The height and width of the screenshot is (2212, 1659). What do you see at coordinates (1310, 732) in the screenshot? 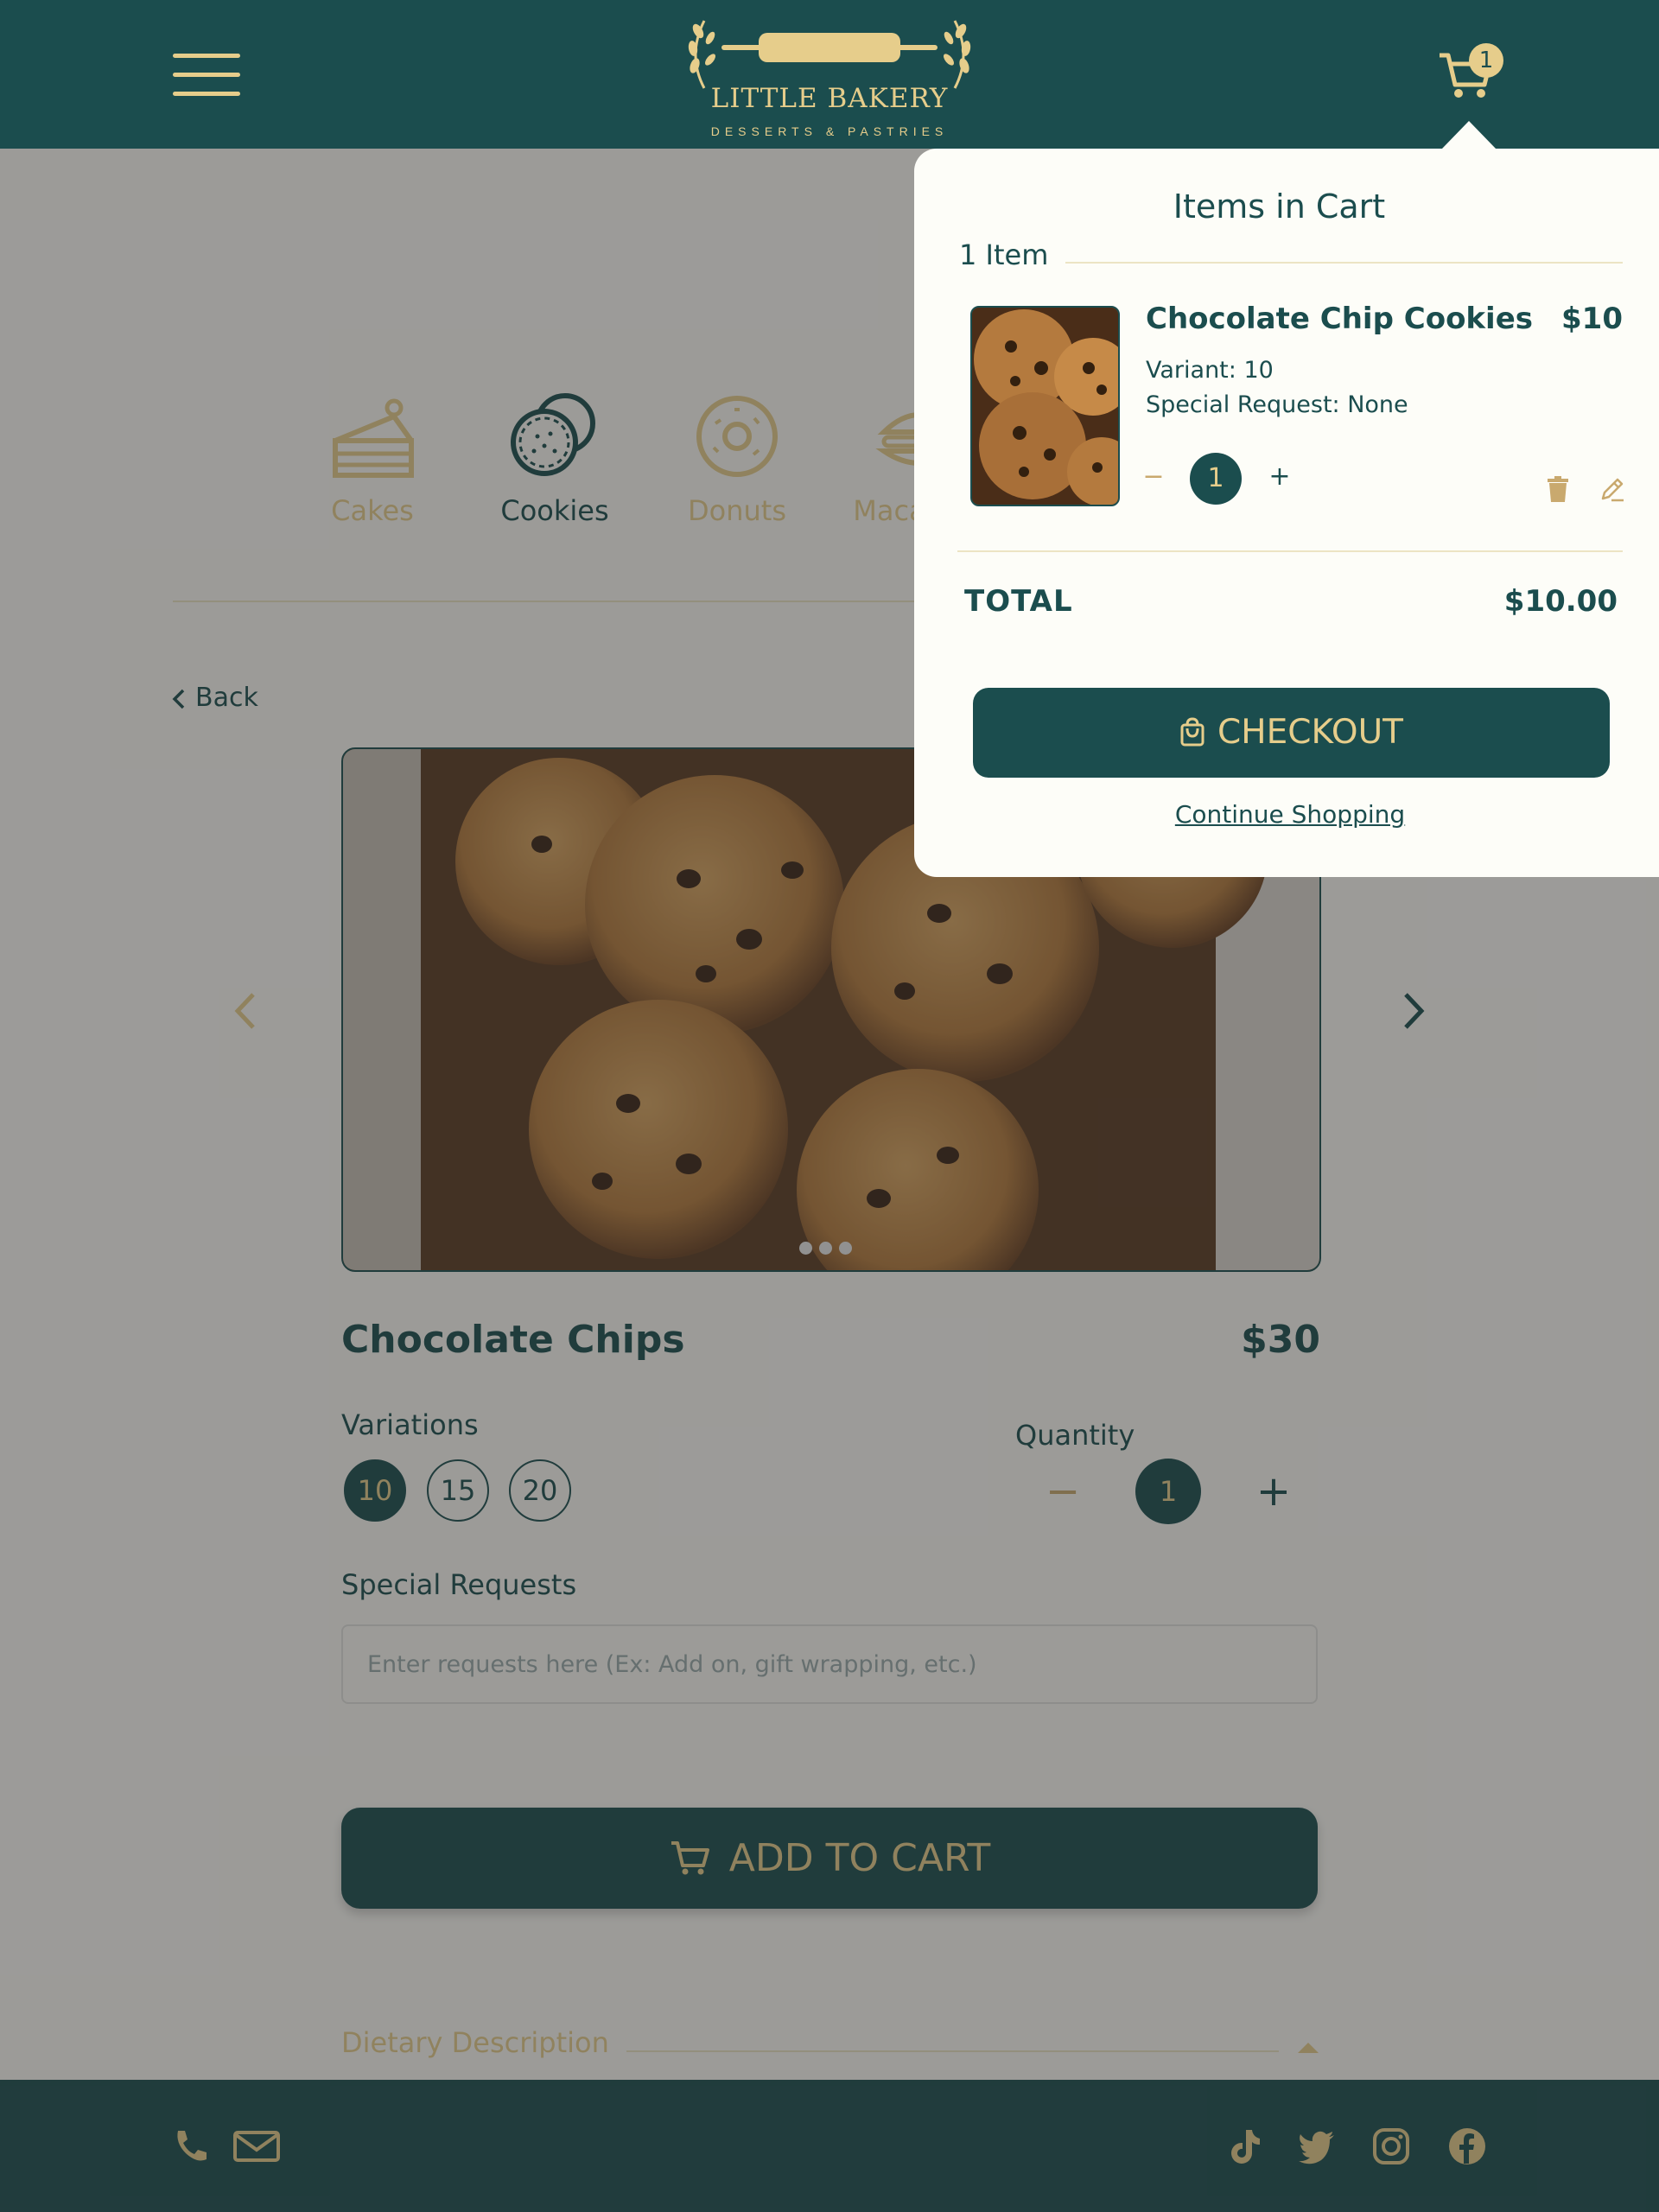
I see `checkout-label: CHECKOUT` at bounding box center [1310, 732].